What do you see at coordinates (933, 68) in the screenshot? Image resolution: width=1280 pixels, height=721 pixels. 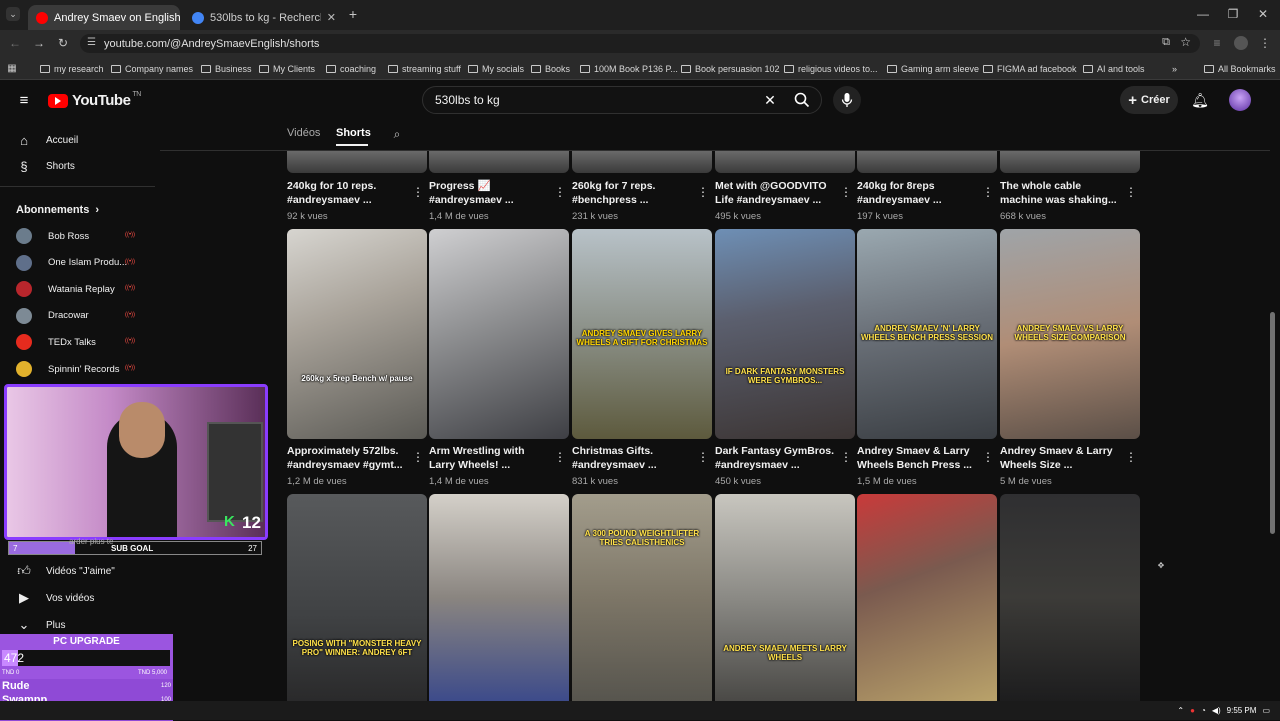 I see `bookmark-item: Gaming arm sleeve` at bounding box center [933, 68].